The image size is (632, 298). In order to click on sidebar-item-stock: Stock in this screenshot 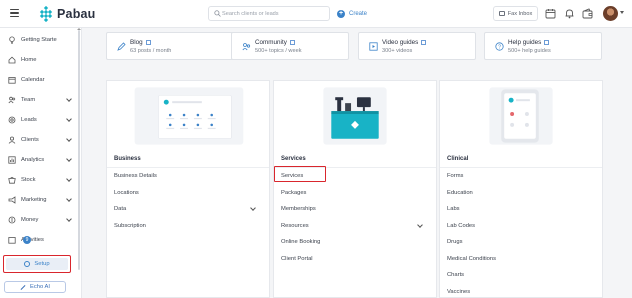, I will do `click(40, 180)`.